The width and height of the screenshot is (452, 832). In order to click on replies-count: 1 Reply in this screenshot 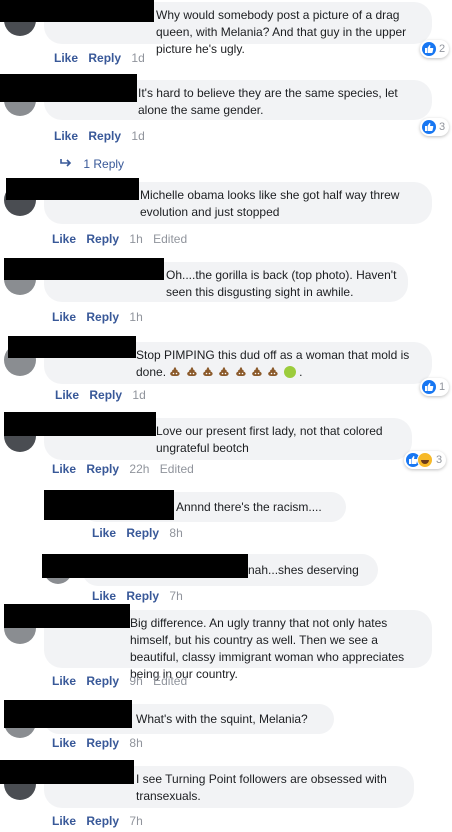, I will do `click(104, 164)`.